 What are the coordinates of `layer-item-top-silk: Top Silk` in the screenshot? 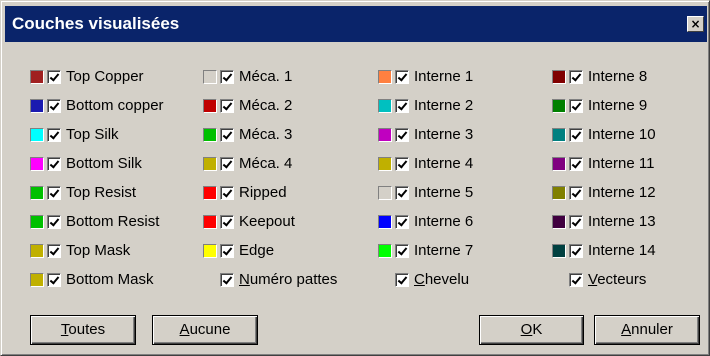 It's located at (97, 134).